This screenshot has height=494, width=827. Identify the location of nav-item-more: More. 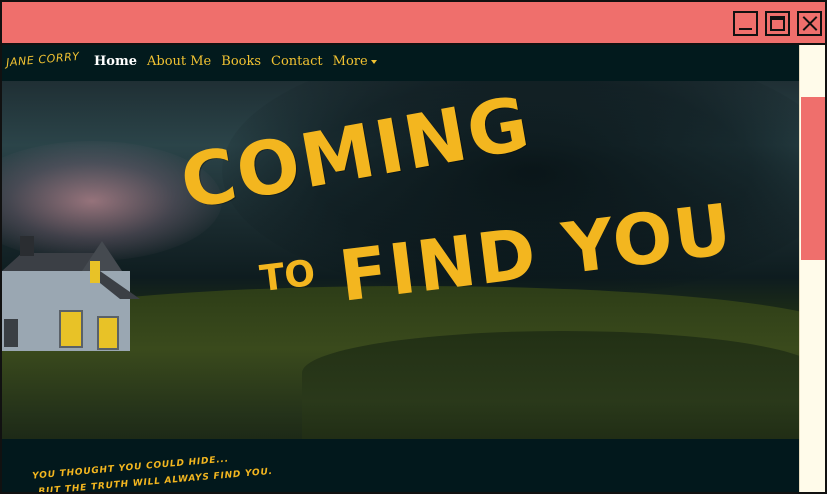
(355, 61).